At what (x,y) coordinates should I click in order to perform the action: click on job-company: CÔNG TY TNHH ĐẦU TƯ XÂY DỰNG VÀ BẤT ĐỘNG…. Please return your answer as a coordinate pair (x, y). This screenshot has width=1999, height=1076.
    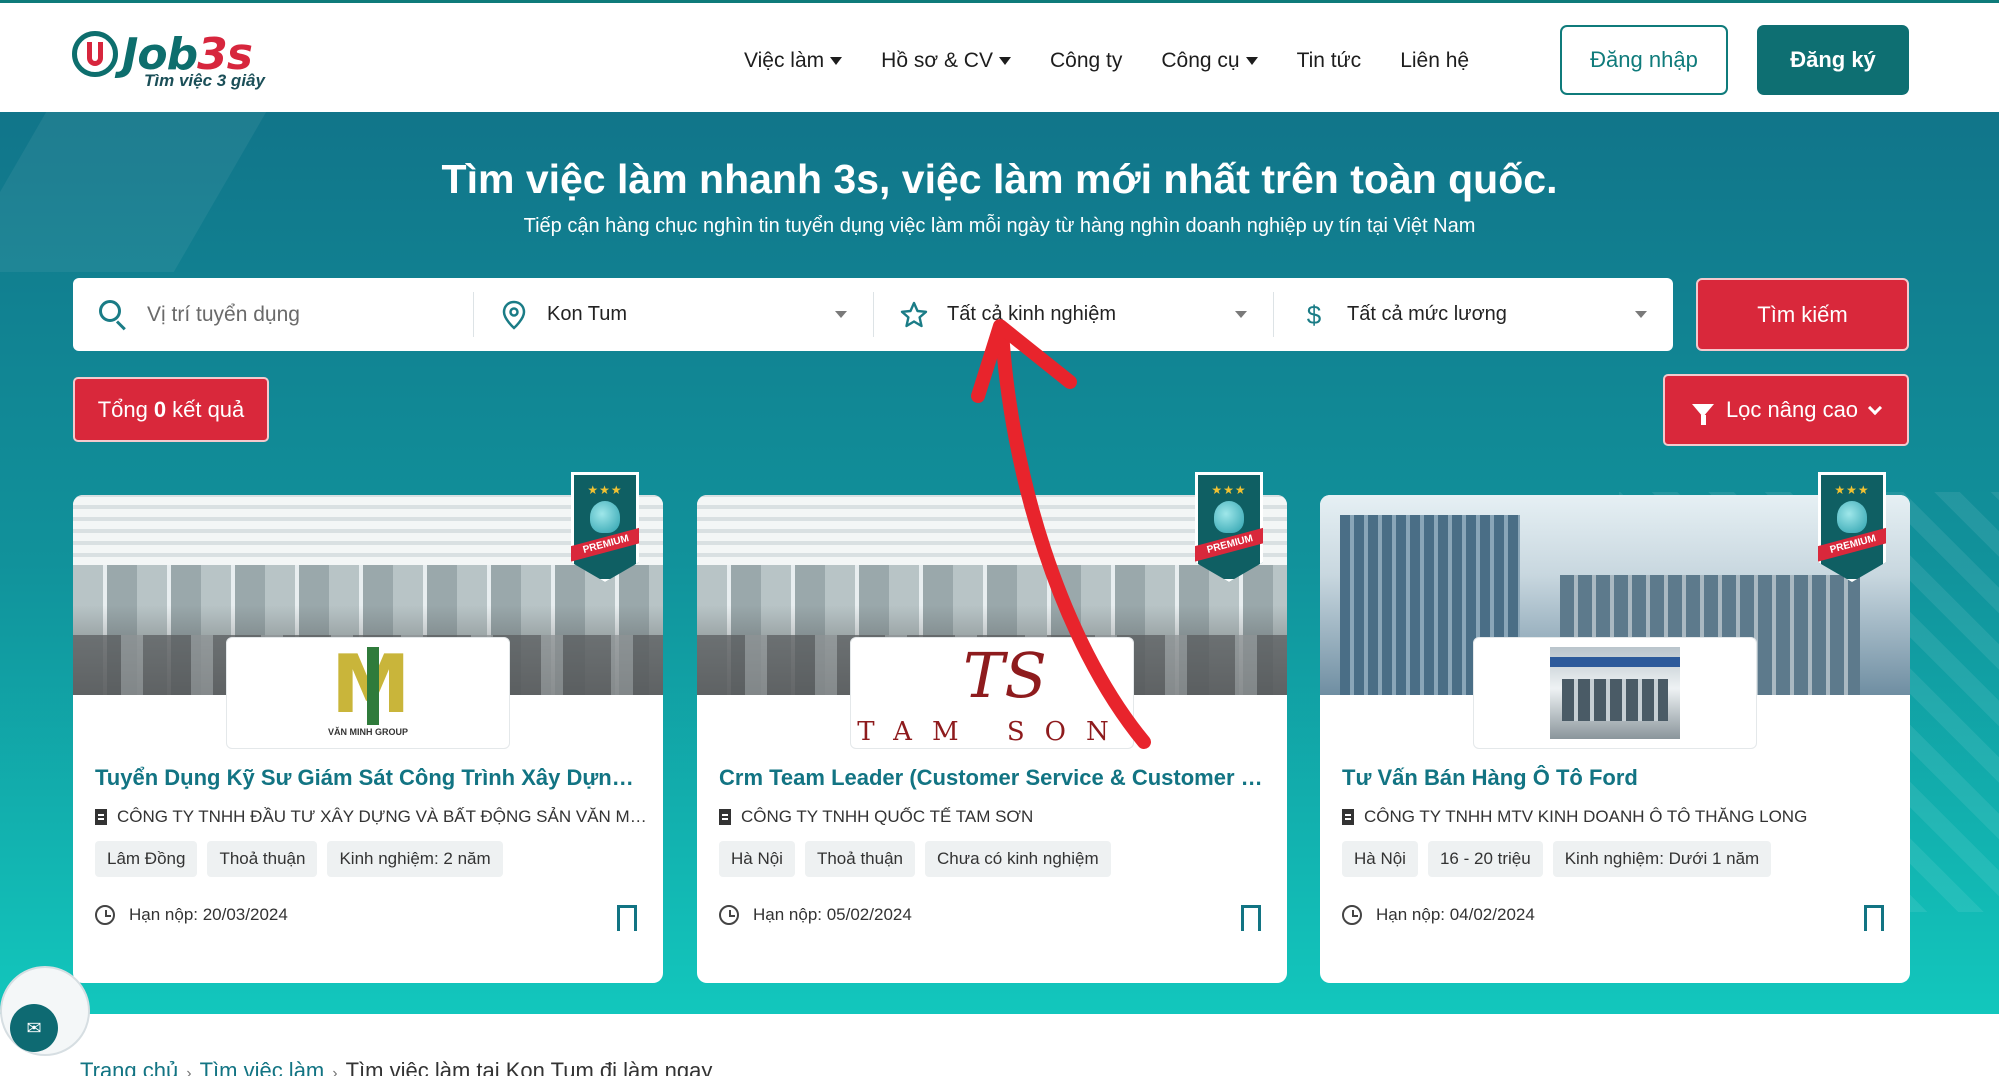
    Looking at the image, I should click on (371, 817).